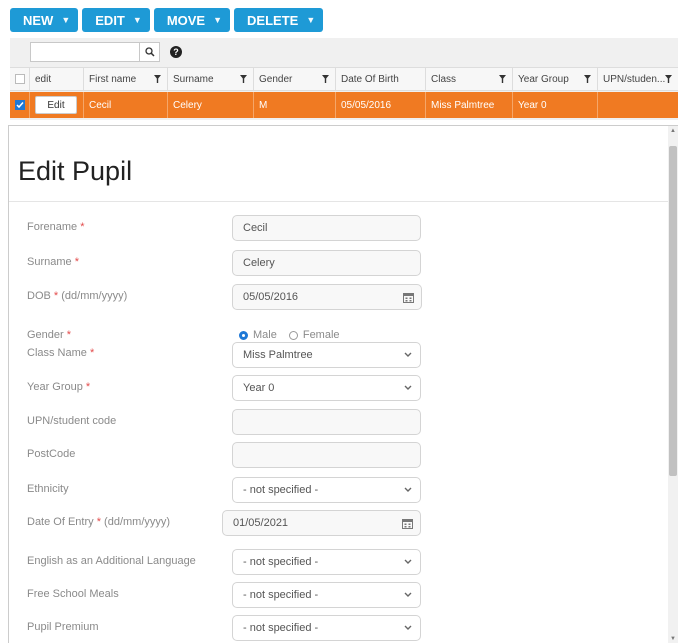  Describe the element at coordinates (326, 422) in the screenshot. I see `upn-field` at that location.